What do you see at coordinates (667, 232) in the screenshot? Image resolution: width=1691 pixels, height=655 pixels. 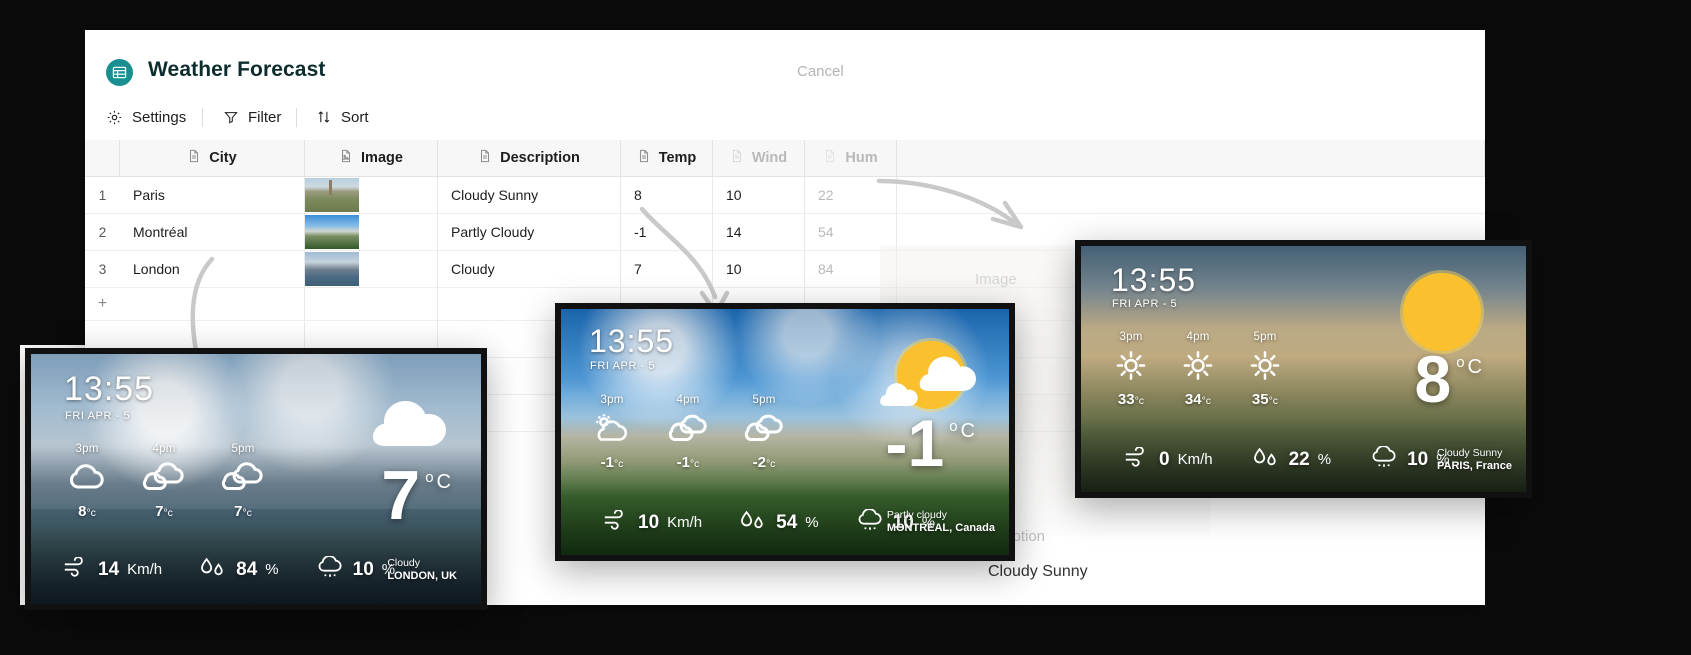 I see `cell-temp: -1` at bounding box center [667, 232].